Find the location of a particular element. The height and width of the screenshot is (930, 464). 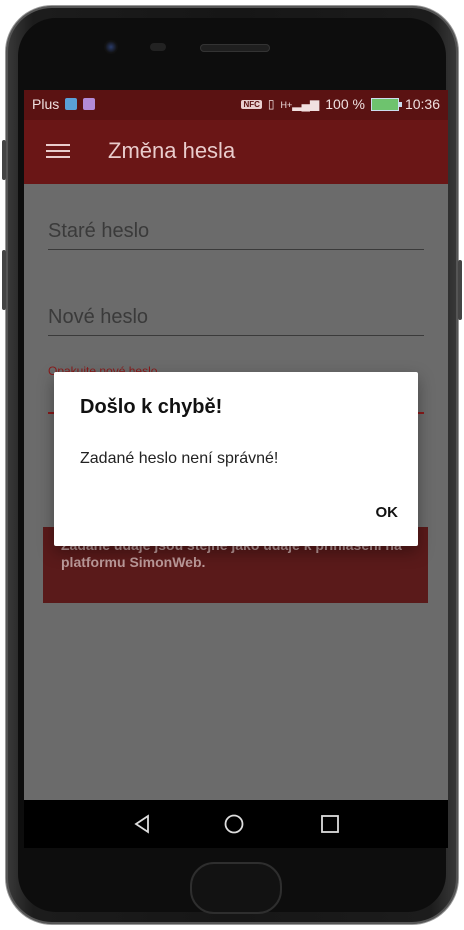

new-password-placeholder: Nové heslo is located at coordinates (98, 317).